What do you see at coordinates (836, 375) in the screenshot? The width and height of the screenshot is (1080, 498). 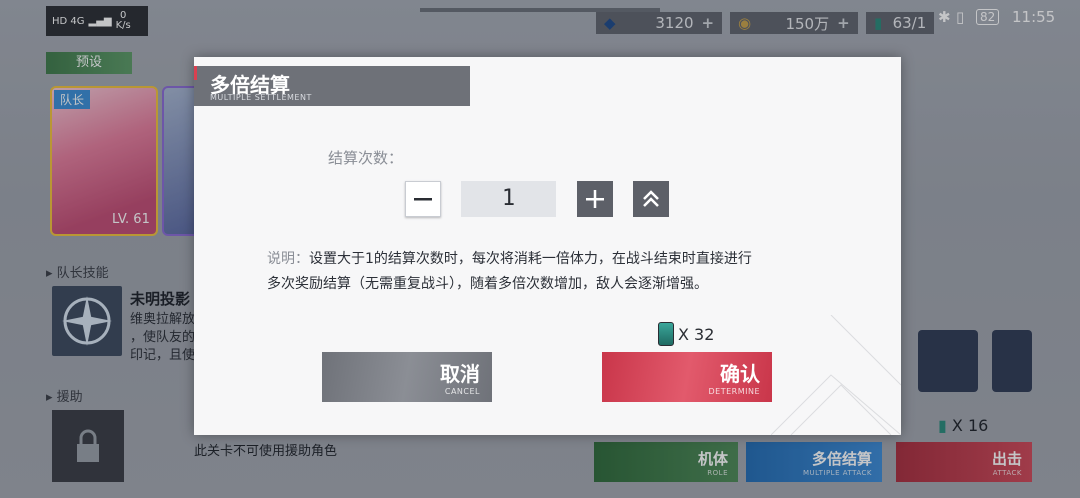 I see `decorative-lines` at bounding box center [836, 375].